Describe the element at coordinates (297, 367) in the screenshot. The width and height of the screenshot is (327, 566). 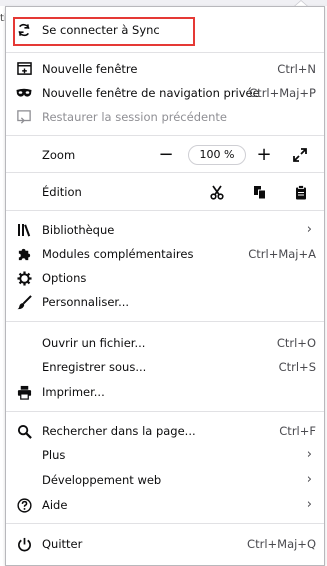
I see `shortcut-text: Ctrl+S` at that location.